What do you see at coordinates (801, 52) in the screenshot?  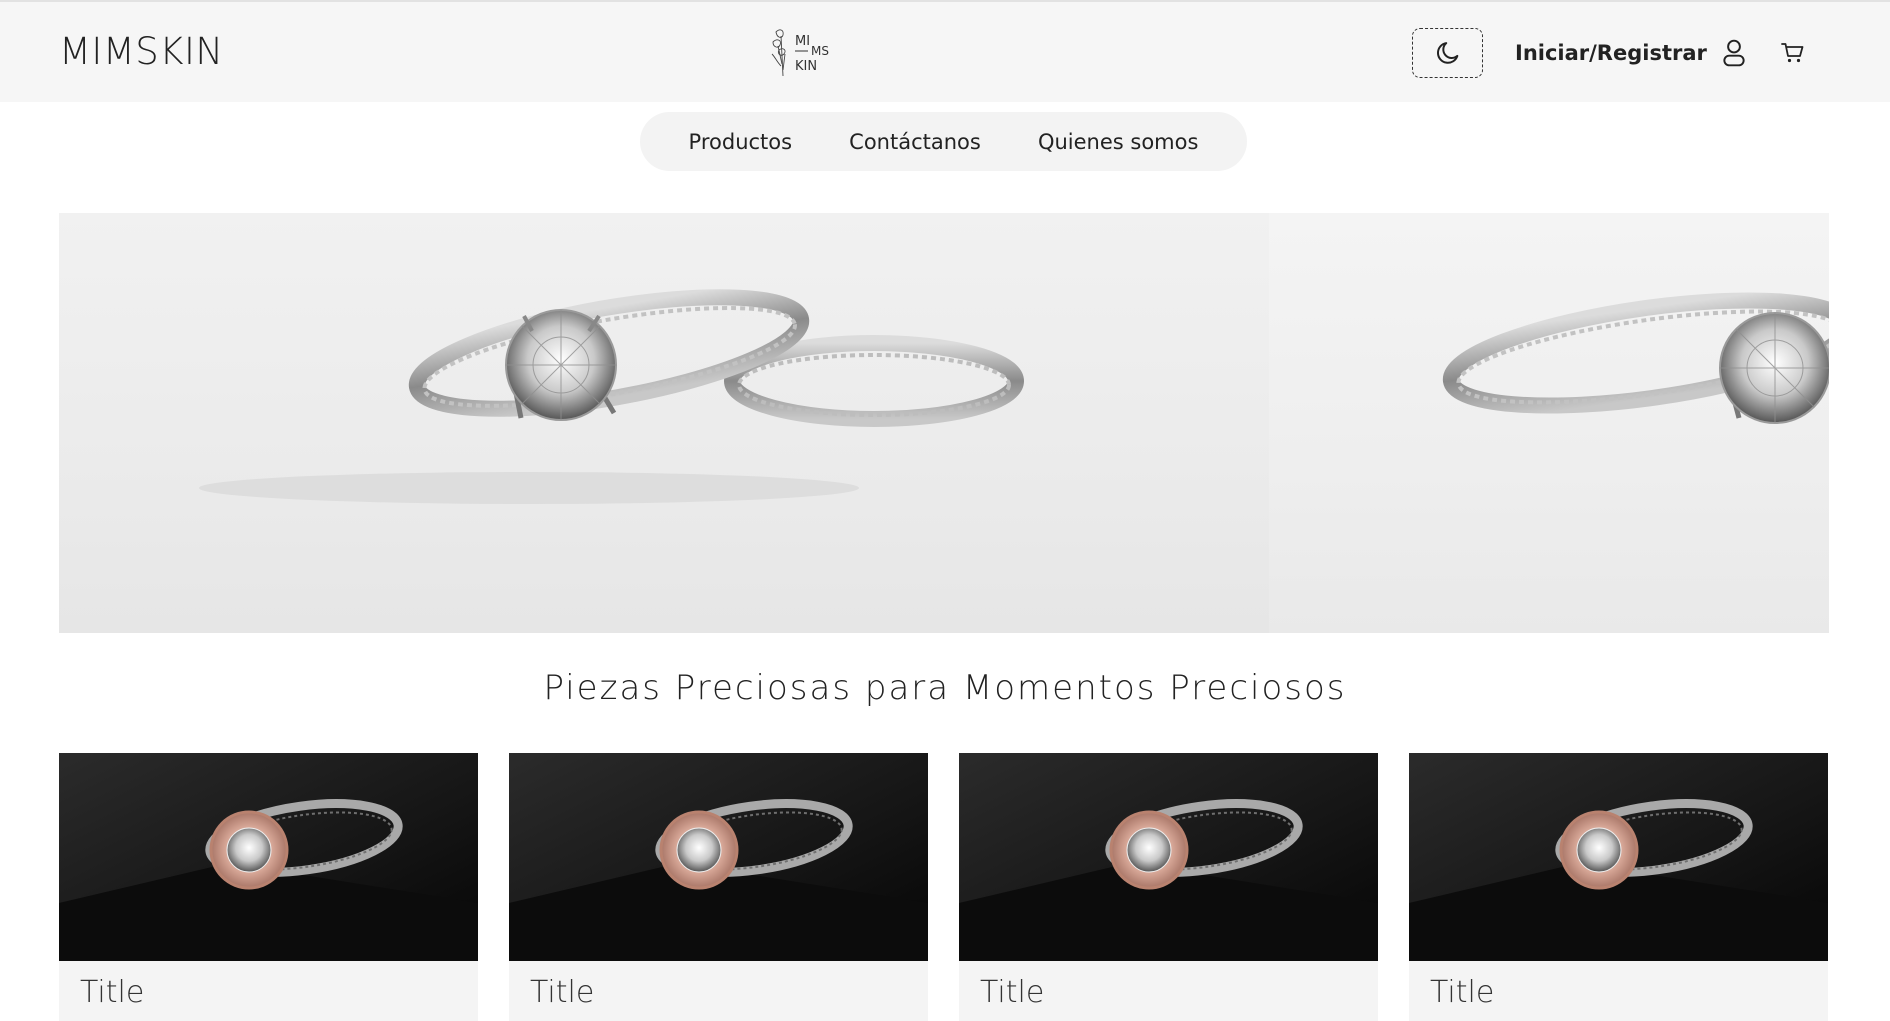 I see `logo-icon: MI MS KIN` at bounding box center [801, 52].